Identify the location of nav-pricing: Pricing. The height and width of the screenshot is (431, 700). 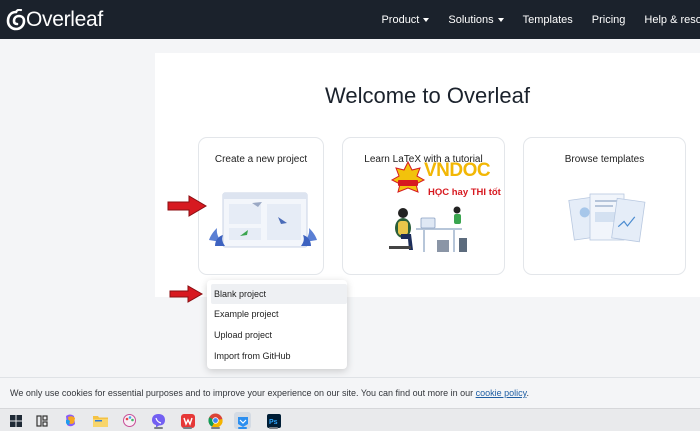
(609, 20).